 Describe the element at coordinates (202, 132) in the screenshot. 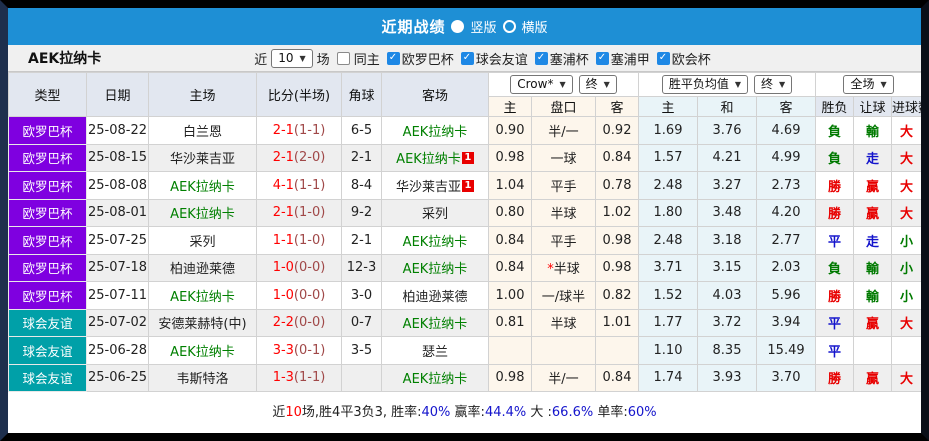

I see `home-team-name: 白兰恩` at that location.